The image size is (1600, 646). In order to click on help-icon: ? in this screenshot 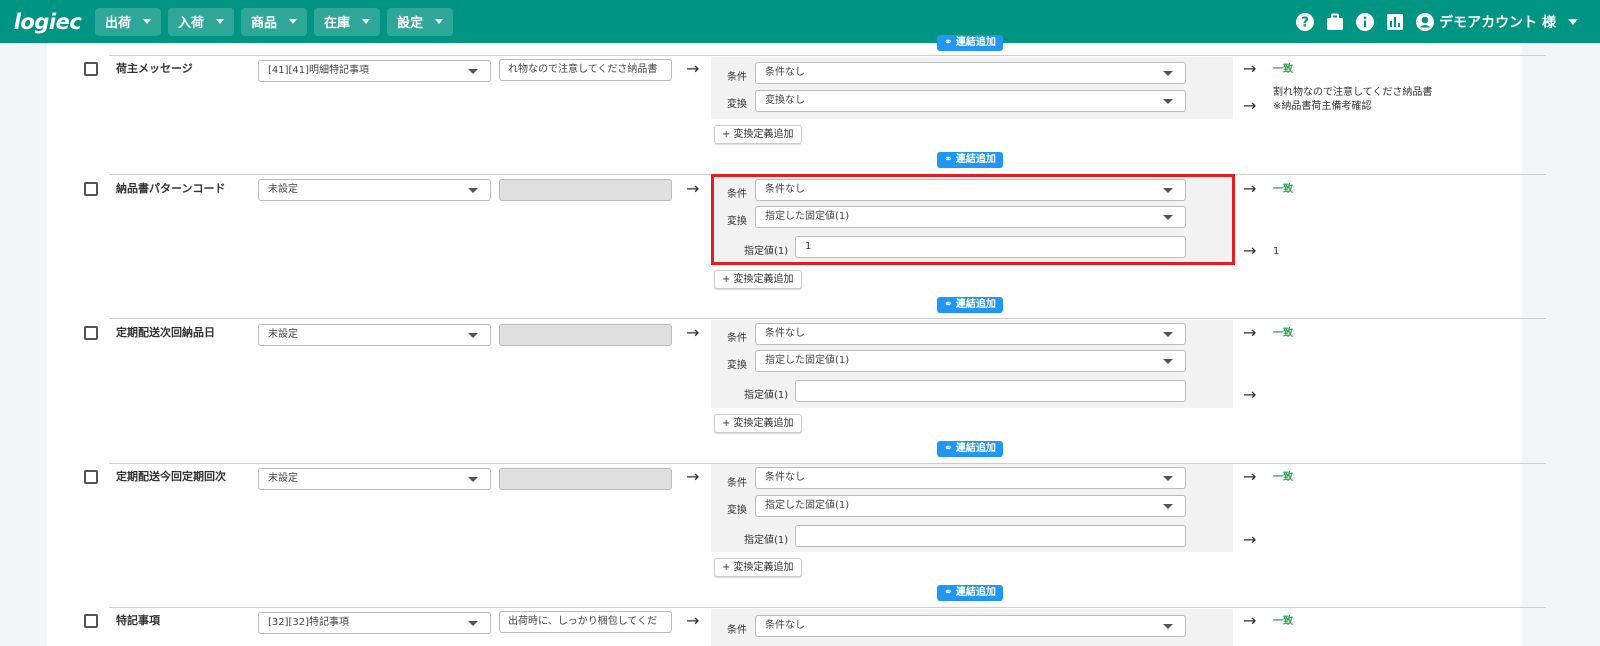, I will do `click(1305, 22)`.